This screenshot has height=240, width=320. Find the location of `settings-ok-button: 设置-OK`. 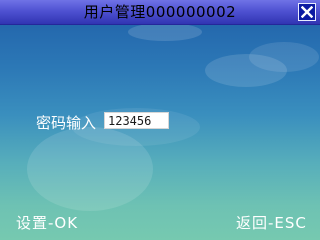

settings-ok-button: 设置-OK is located at coordinates (47, 223).